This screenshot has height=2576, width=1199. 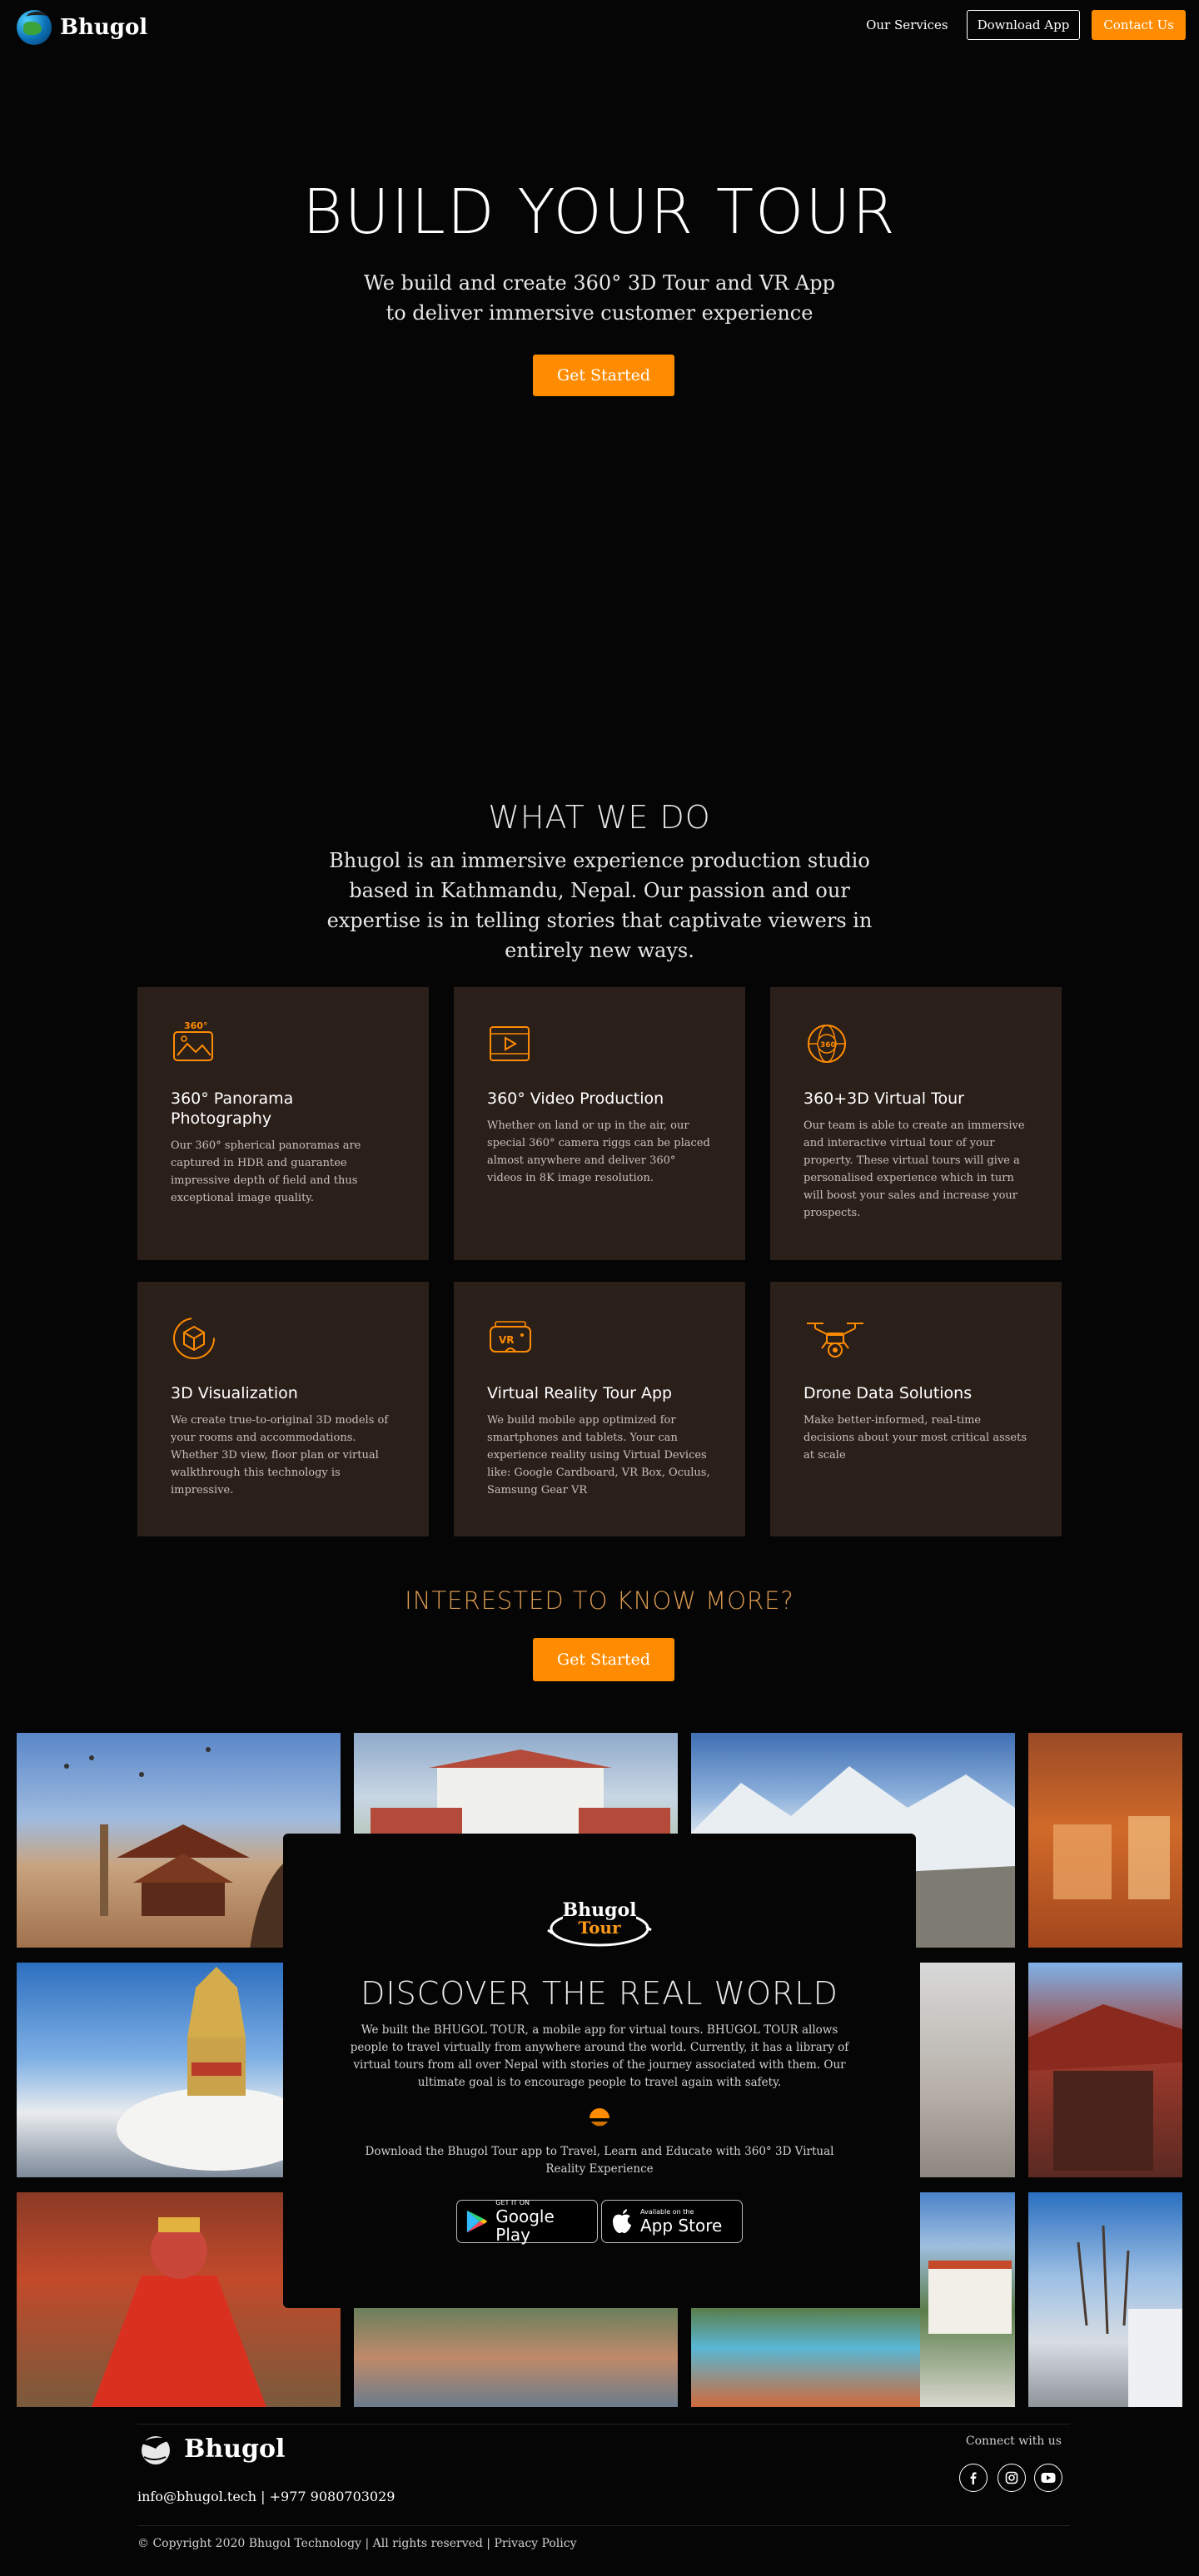 What do you see at coordinates (888, 1393) in the screenshot?
I see `service-title: Drone Data Solutions` at bounding box center [888, 1393].